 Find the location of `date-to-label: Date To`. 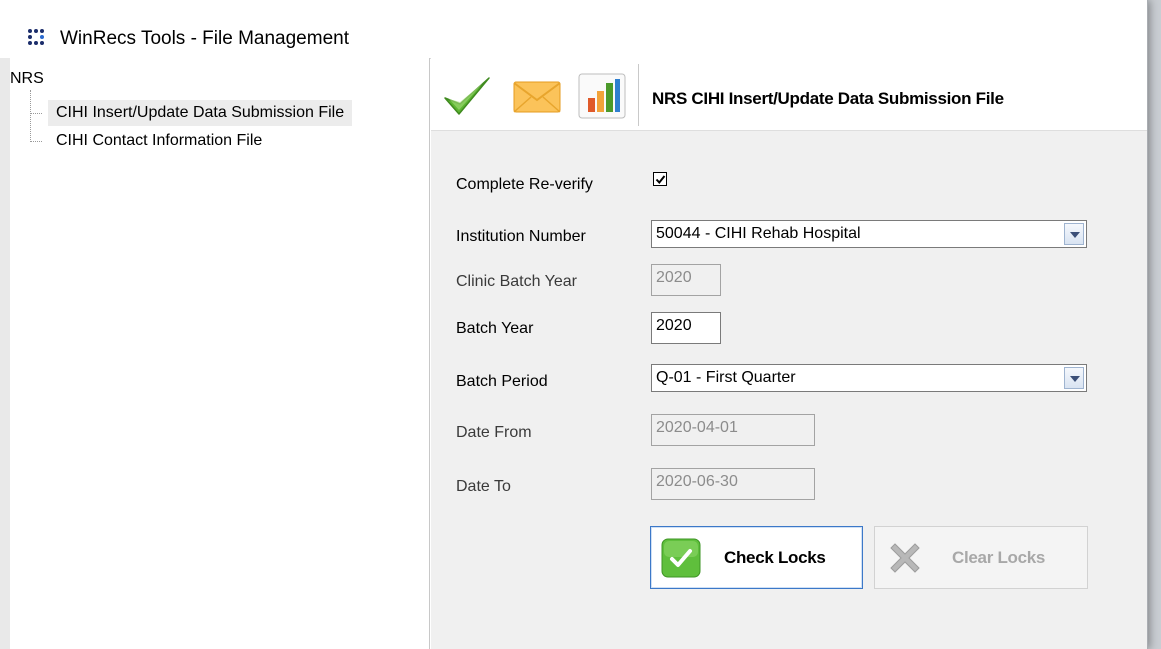

date-to-label: Date To is located at coordinates (483, 486).